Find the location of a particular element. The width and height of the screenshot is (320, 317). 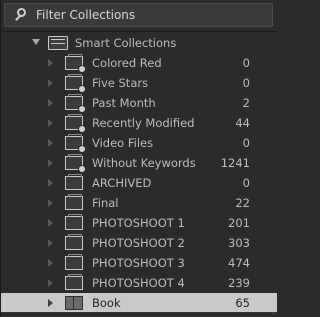

collection-count: 1241 is located at coordinates (235, 163).